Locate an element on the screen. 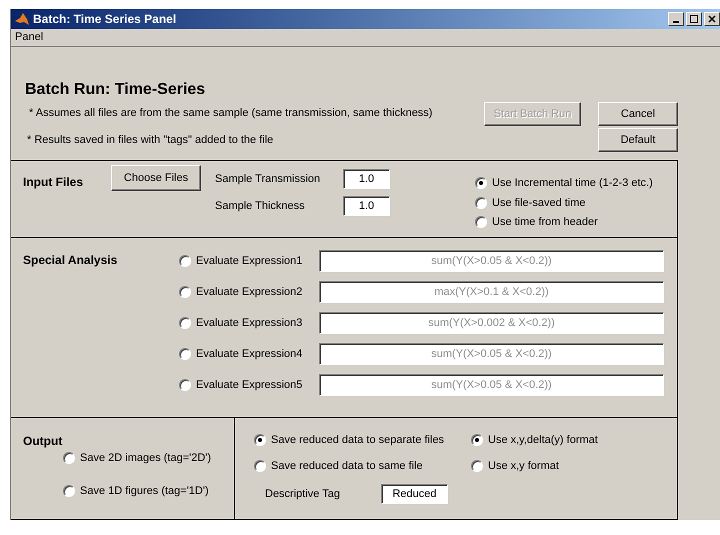  minimize-button is located at coordinates (676, 19).